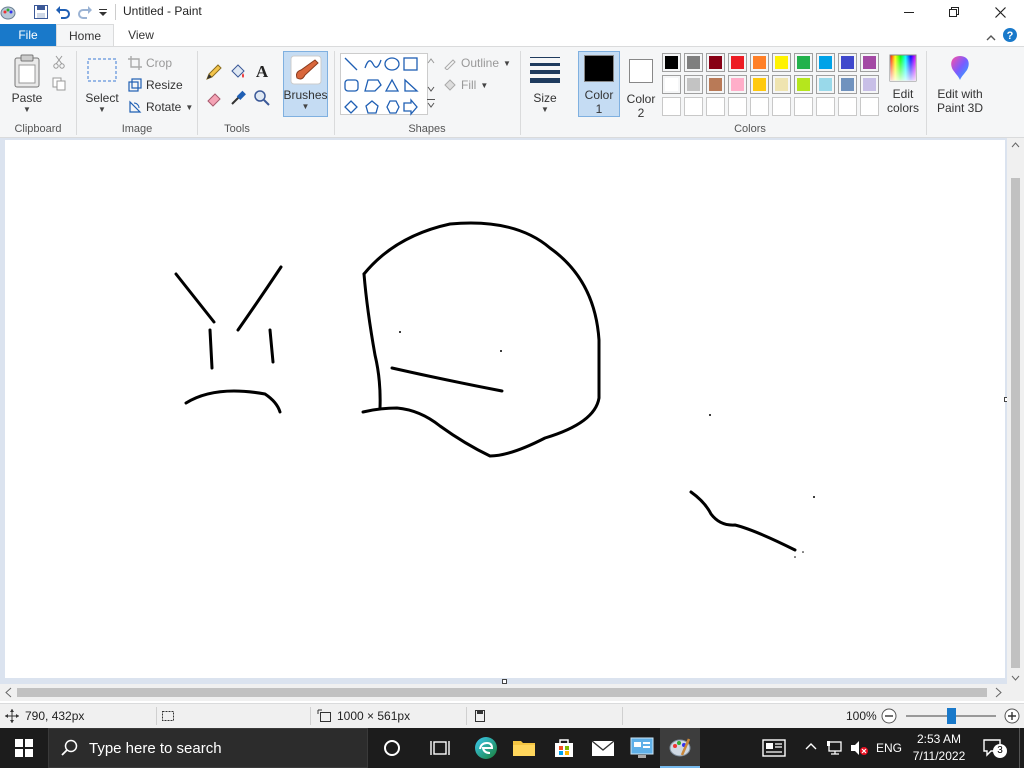  What do you see at coordinates (909, 12) in the screenshot?
I see `minimize-button` at bounding box center [909, 12].